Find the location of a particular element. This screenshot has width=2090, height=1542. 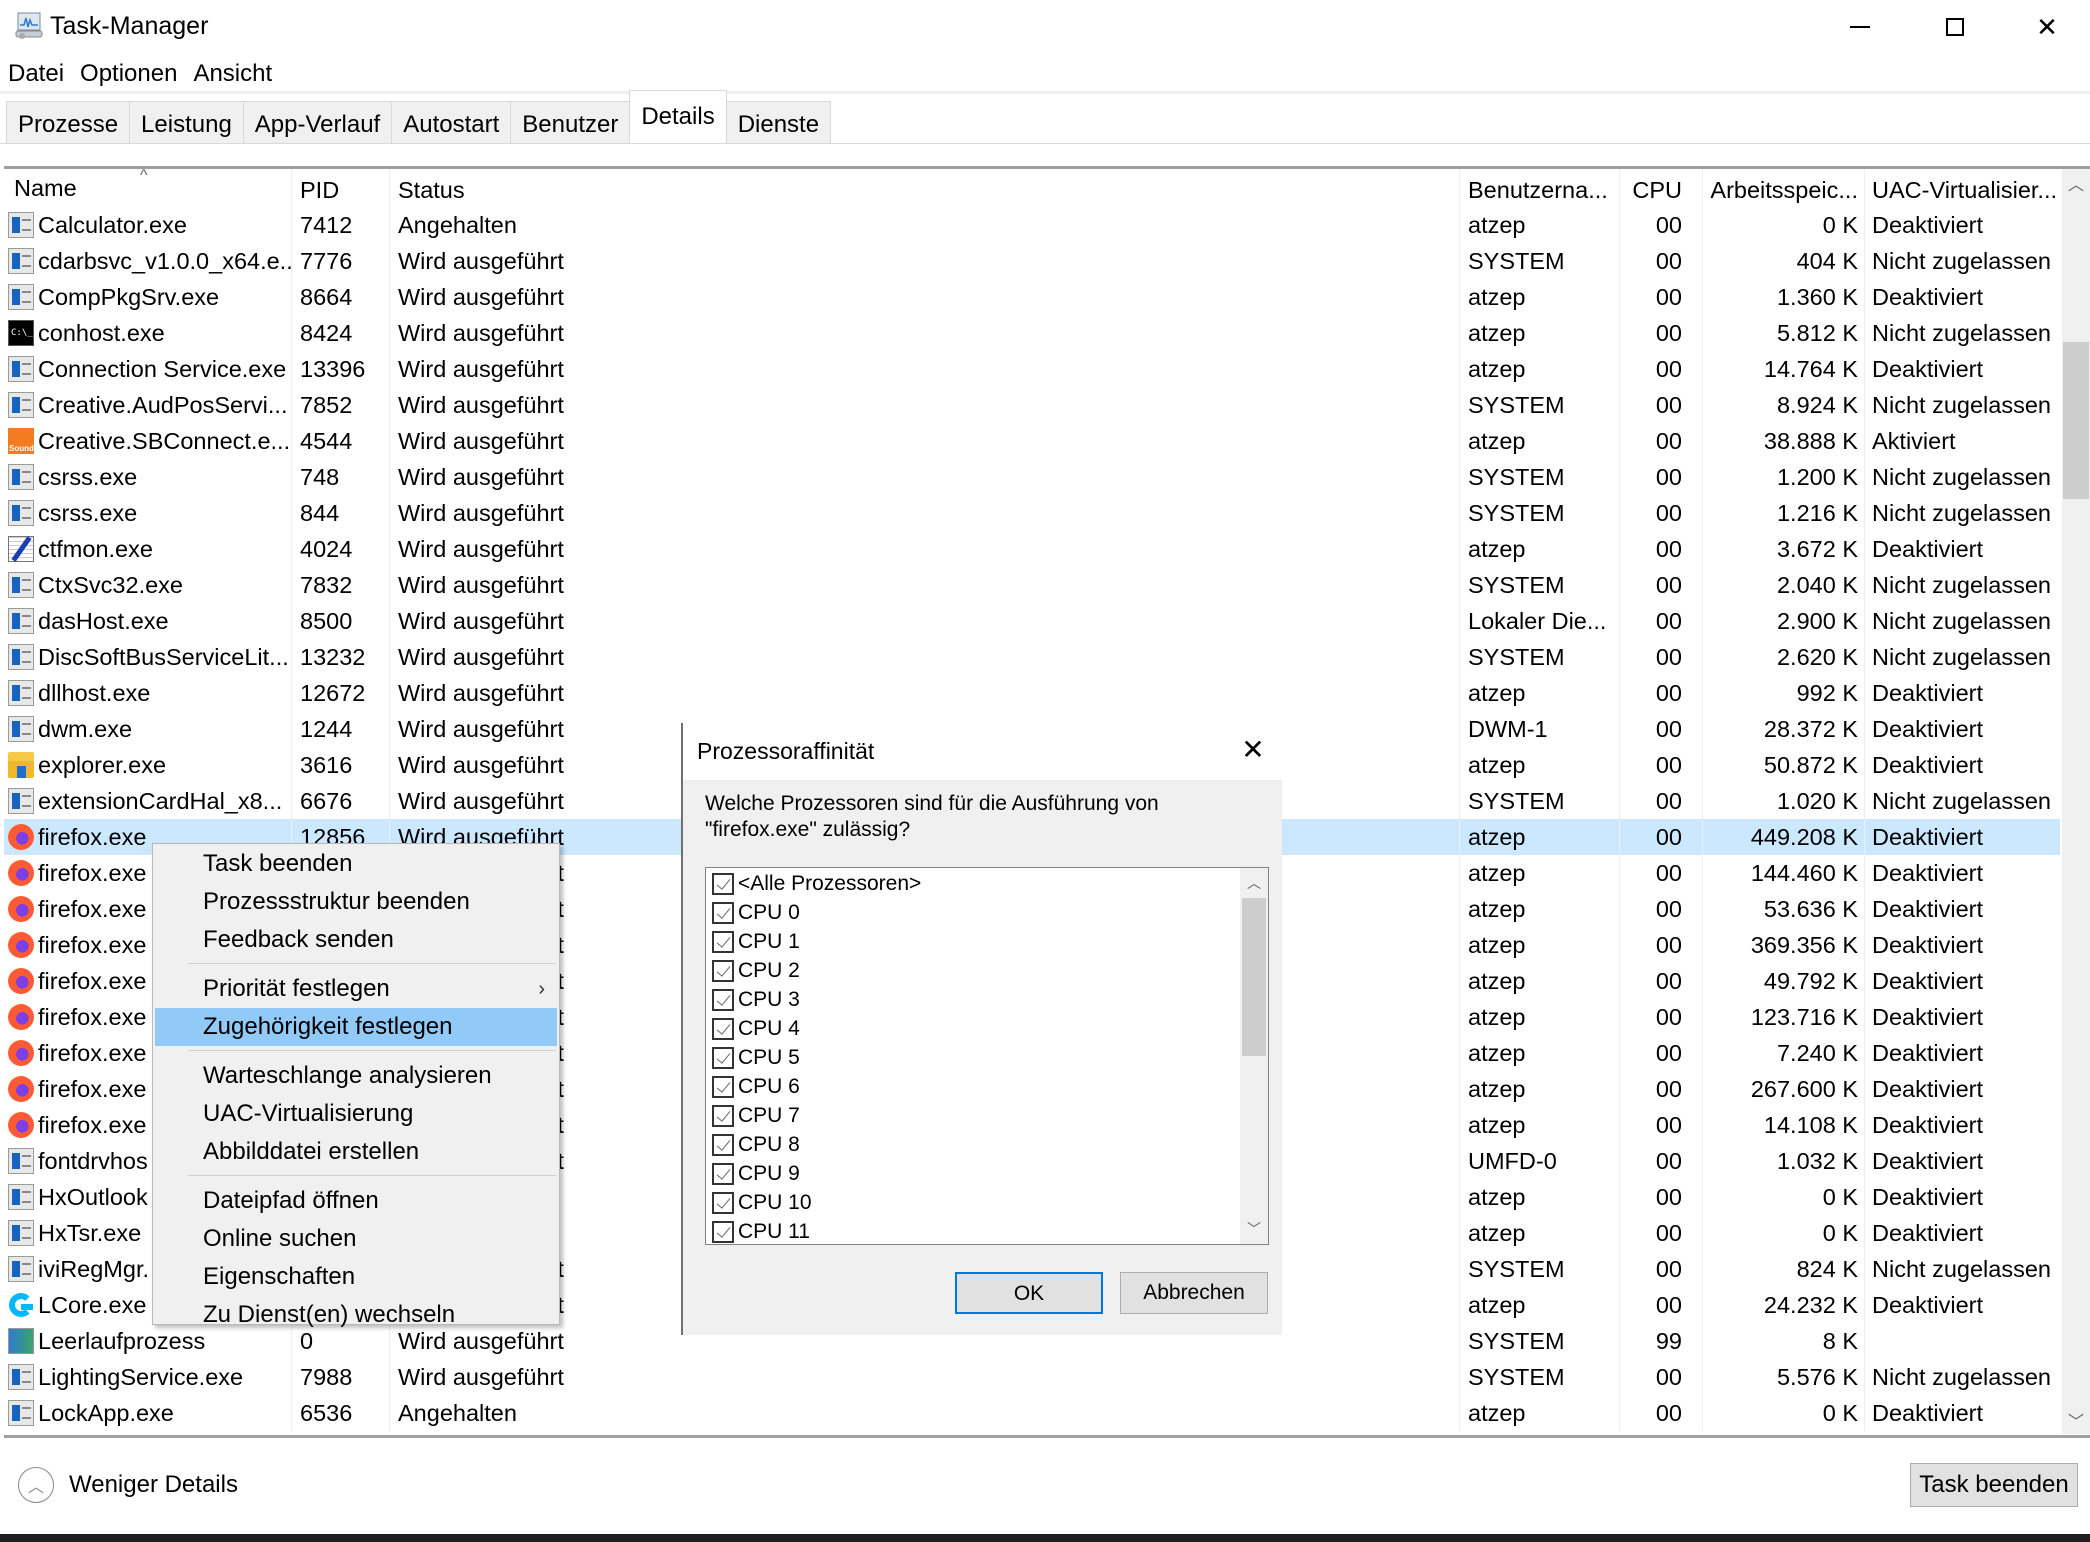

menu-ansicht: Ansicht is located at coordinates (232, 74).